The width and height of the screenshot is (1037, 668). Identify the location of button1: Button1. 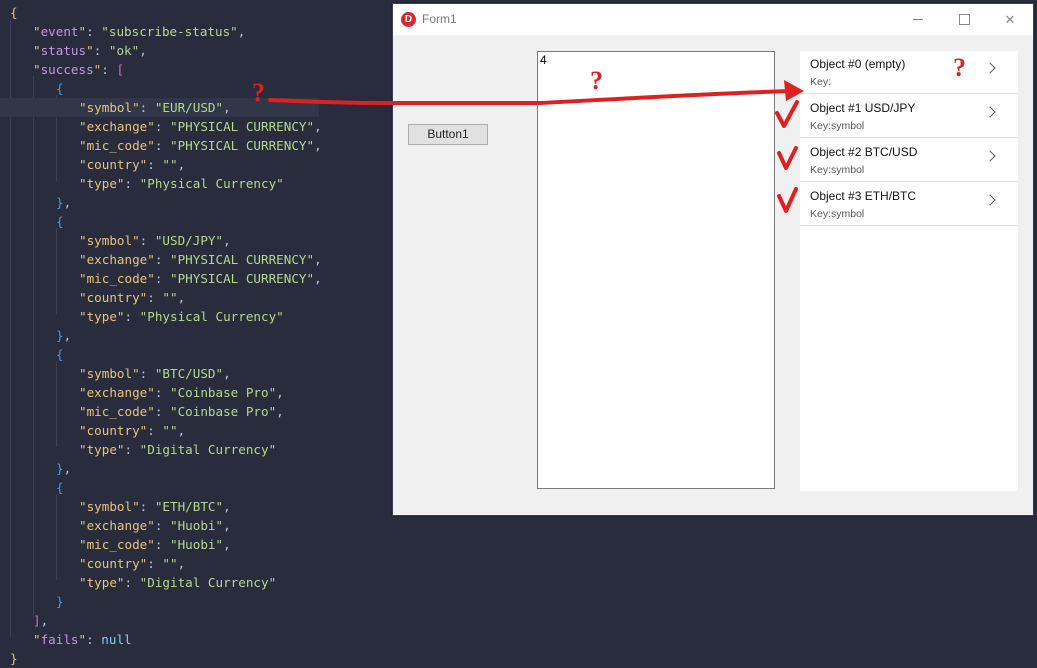
(448, 134).